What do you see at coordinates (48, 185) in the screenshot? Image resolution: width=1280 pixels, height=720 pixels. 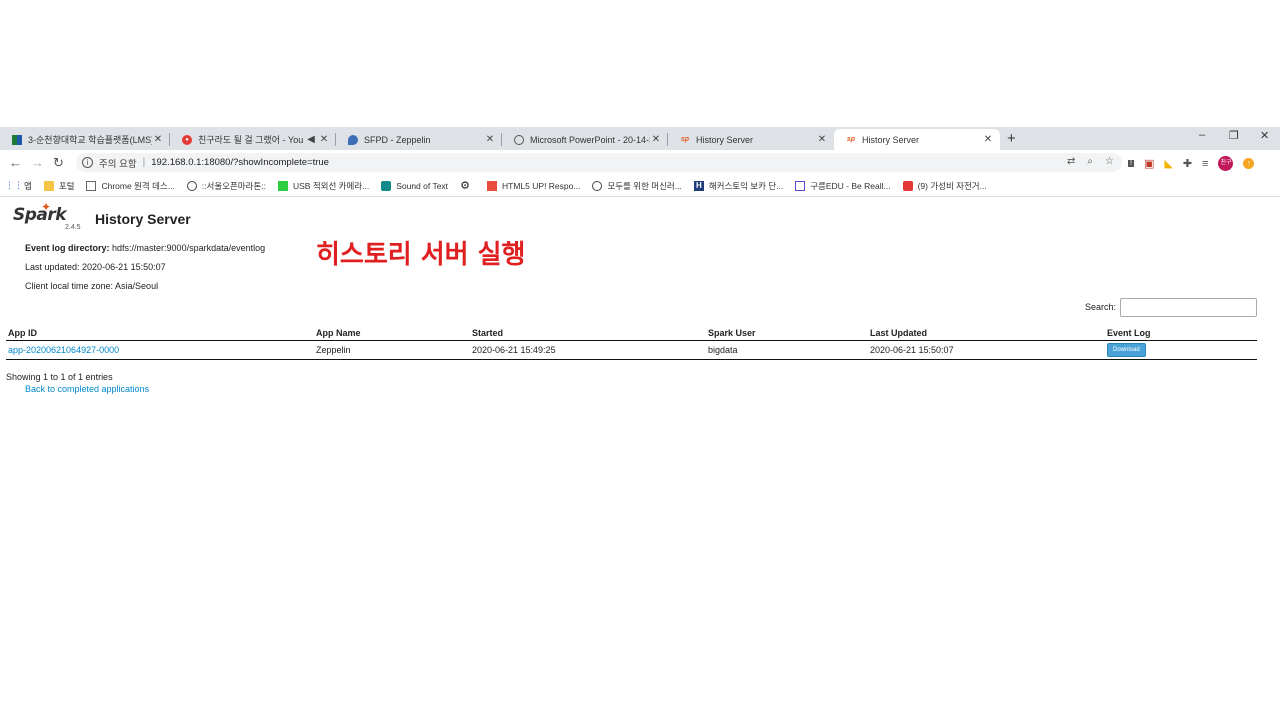 I see `folder-icon` at bounding box center [48, 185].